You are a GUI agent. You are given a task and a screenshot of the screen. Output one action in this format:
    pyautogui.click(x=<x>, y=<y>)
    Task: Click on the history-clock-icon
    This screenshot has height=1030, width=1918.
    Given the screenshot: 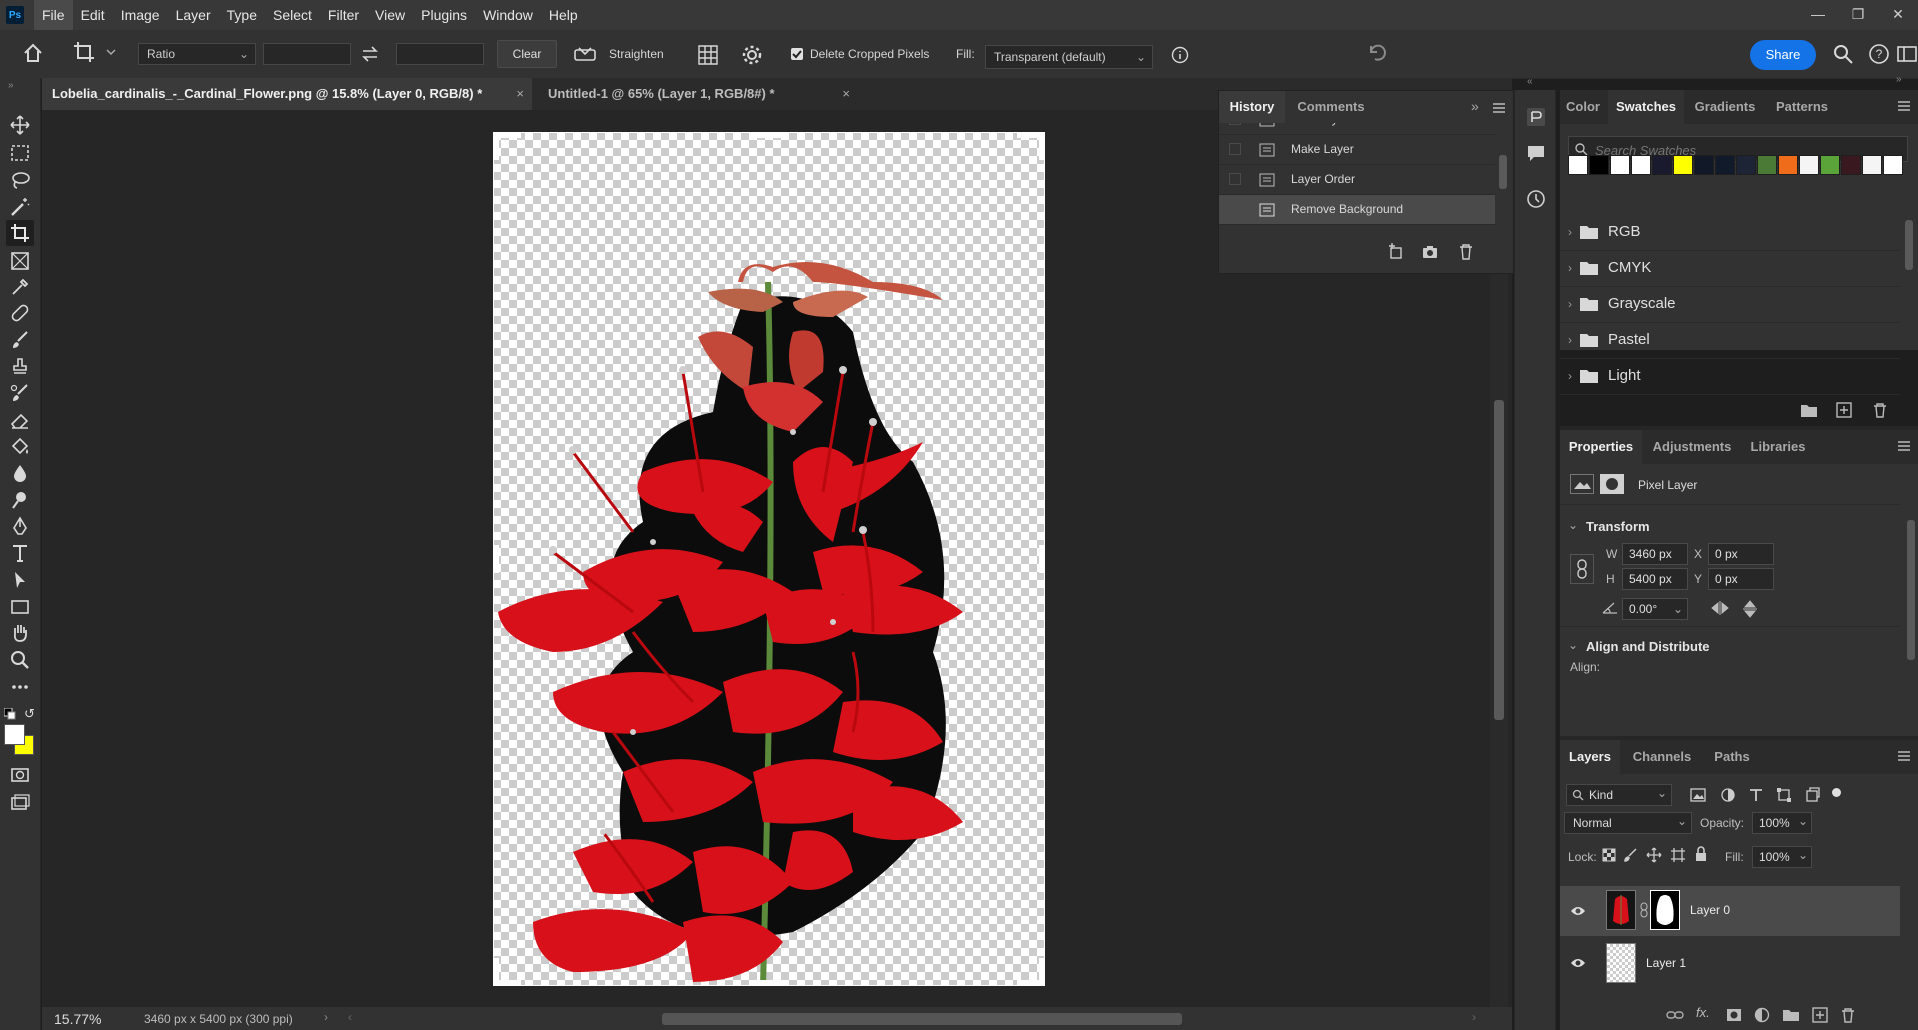 What is the action you would take?
    pyautogui.click(x=1536, y=199)
    